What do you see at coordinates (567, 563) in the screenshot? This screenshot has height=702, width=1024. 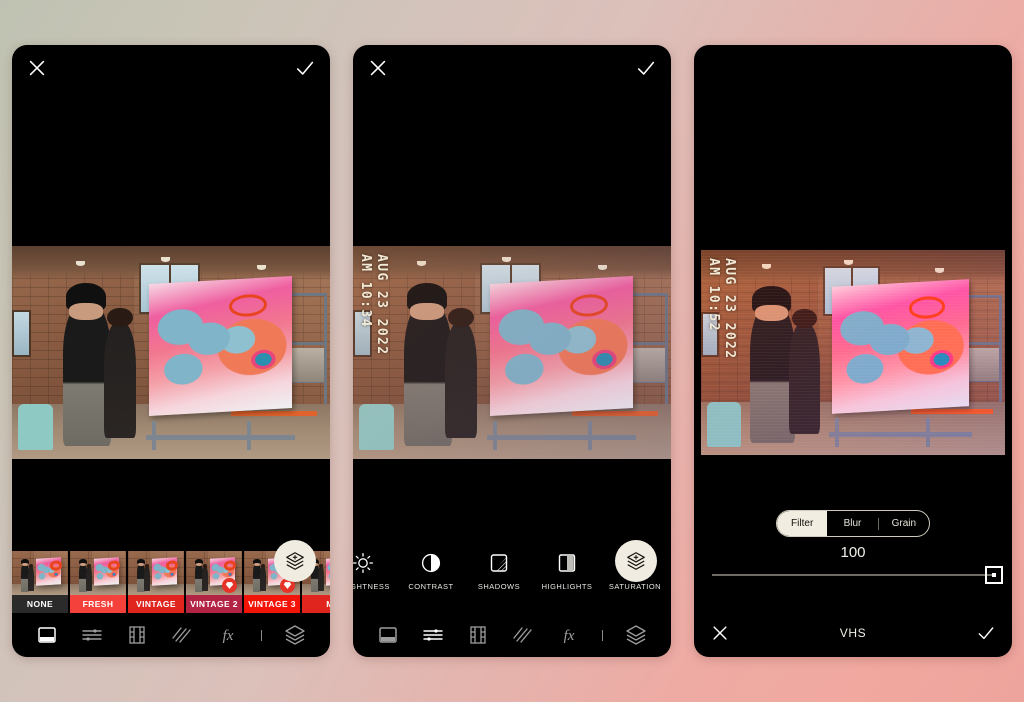 I see `highlights-icon` at bounding box center [567, 563].